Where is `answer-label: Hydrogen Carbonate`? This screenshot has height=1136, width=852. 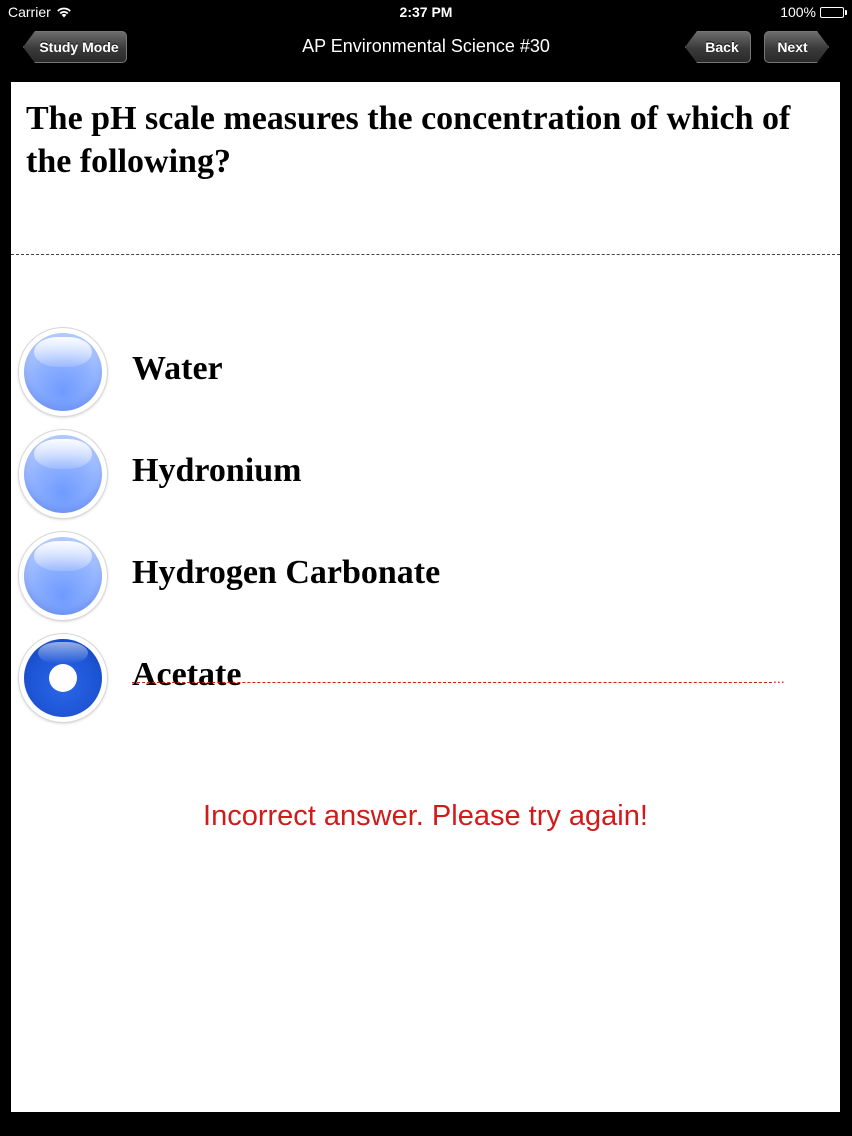 answer-label: Hydrogen Carbonate is located at coordinates (286, 572).